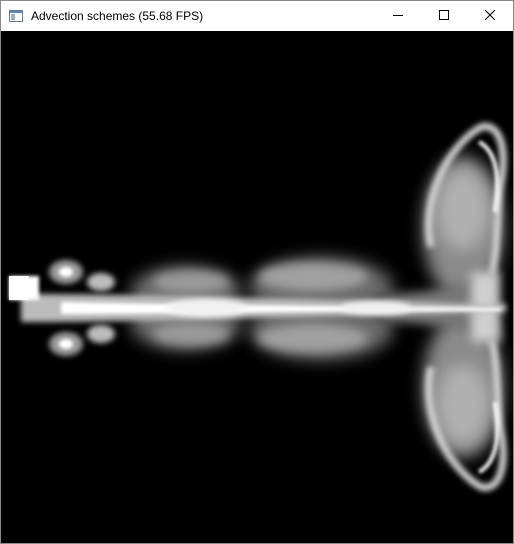 The image size is (514, 544). I want to click on minimize-button, so click(398, 16).